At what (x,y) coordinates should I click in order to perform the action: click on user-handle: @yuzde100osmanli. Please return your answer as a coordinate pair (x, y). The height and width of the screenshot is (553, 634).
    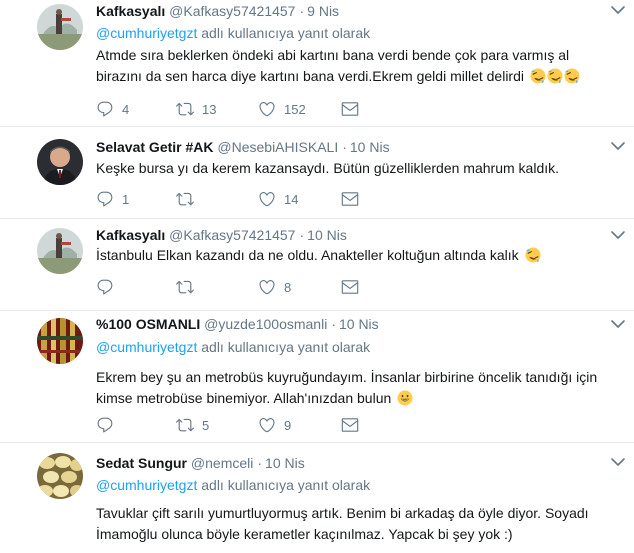
    Looking at the image, I should click on (265, 324).